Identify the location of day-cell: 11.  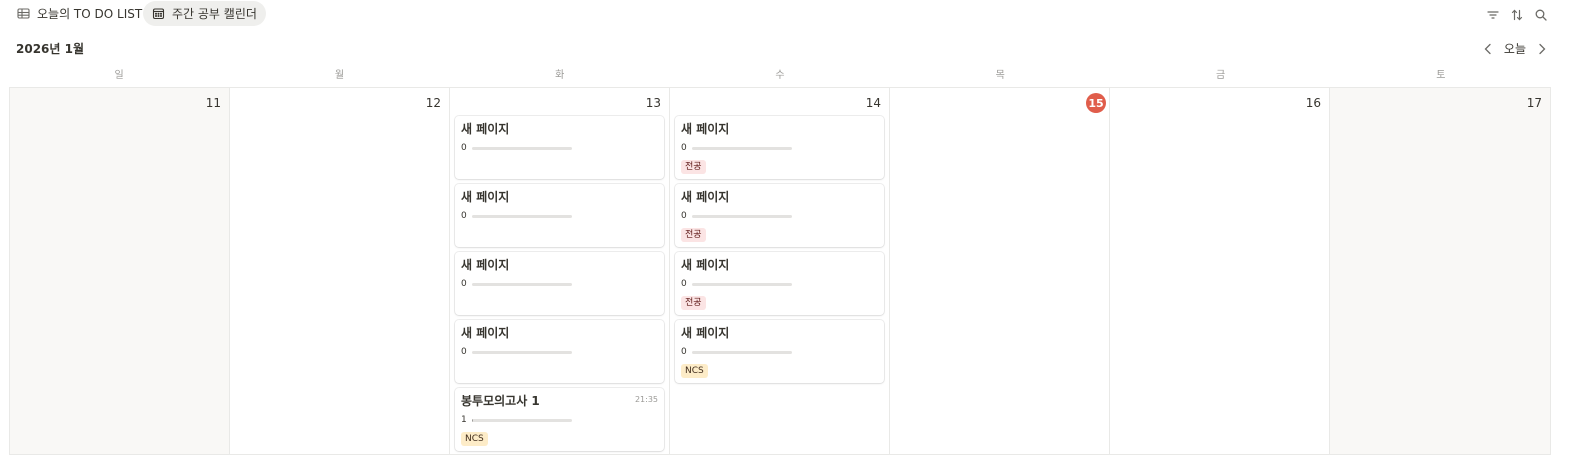
(120, 271).